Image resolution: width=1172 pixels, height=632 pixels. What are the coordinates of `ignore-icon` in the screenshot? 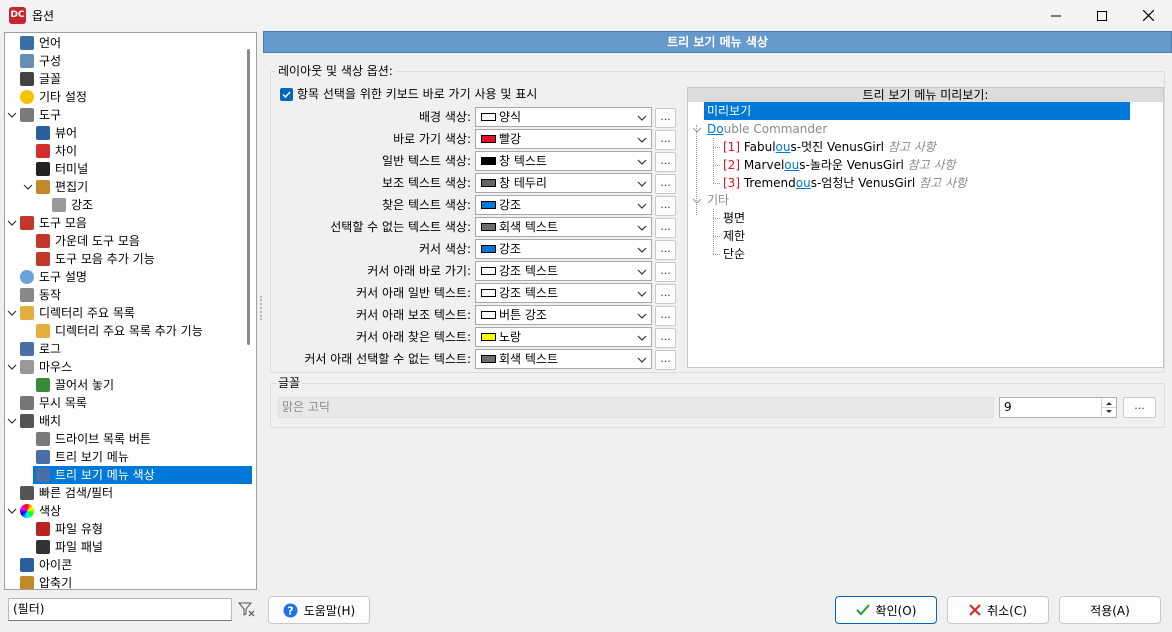 It's located at (27, 403).